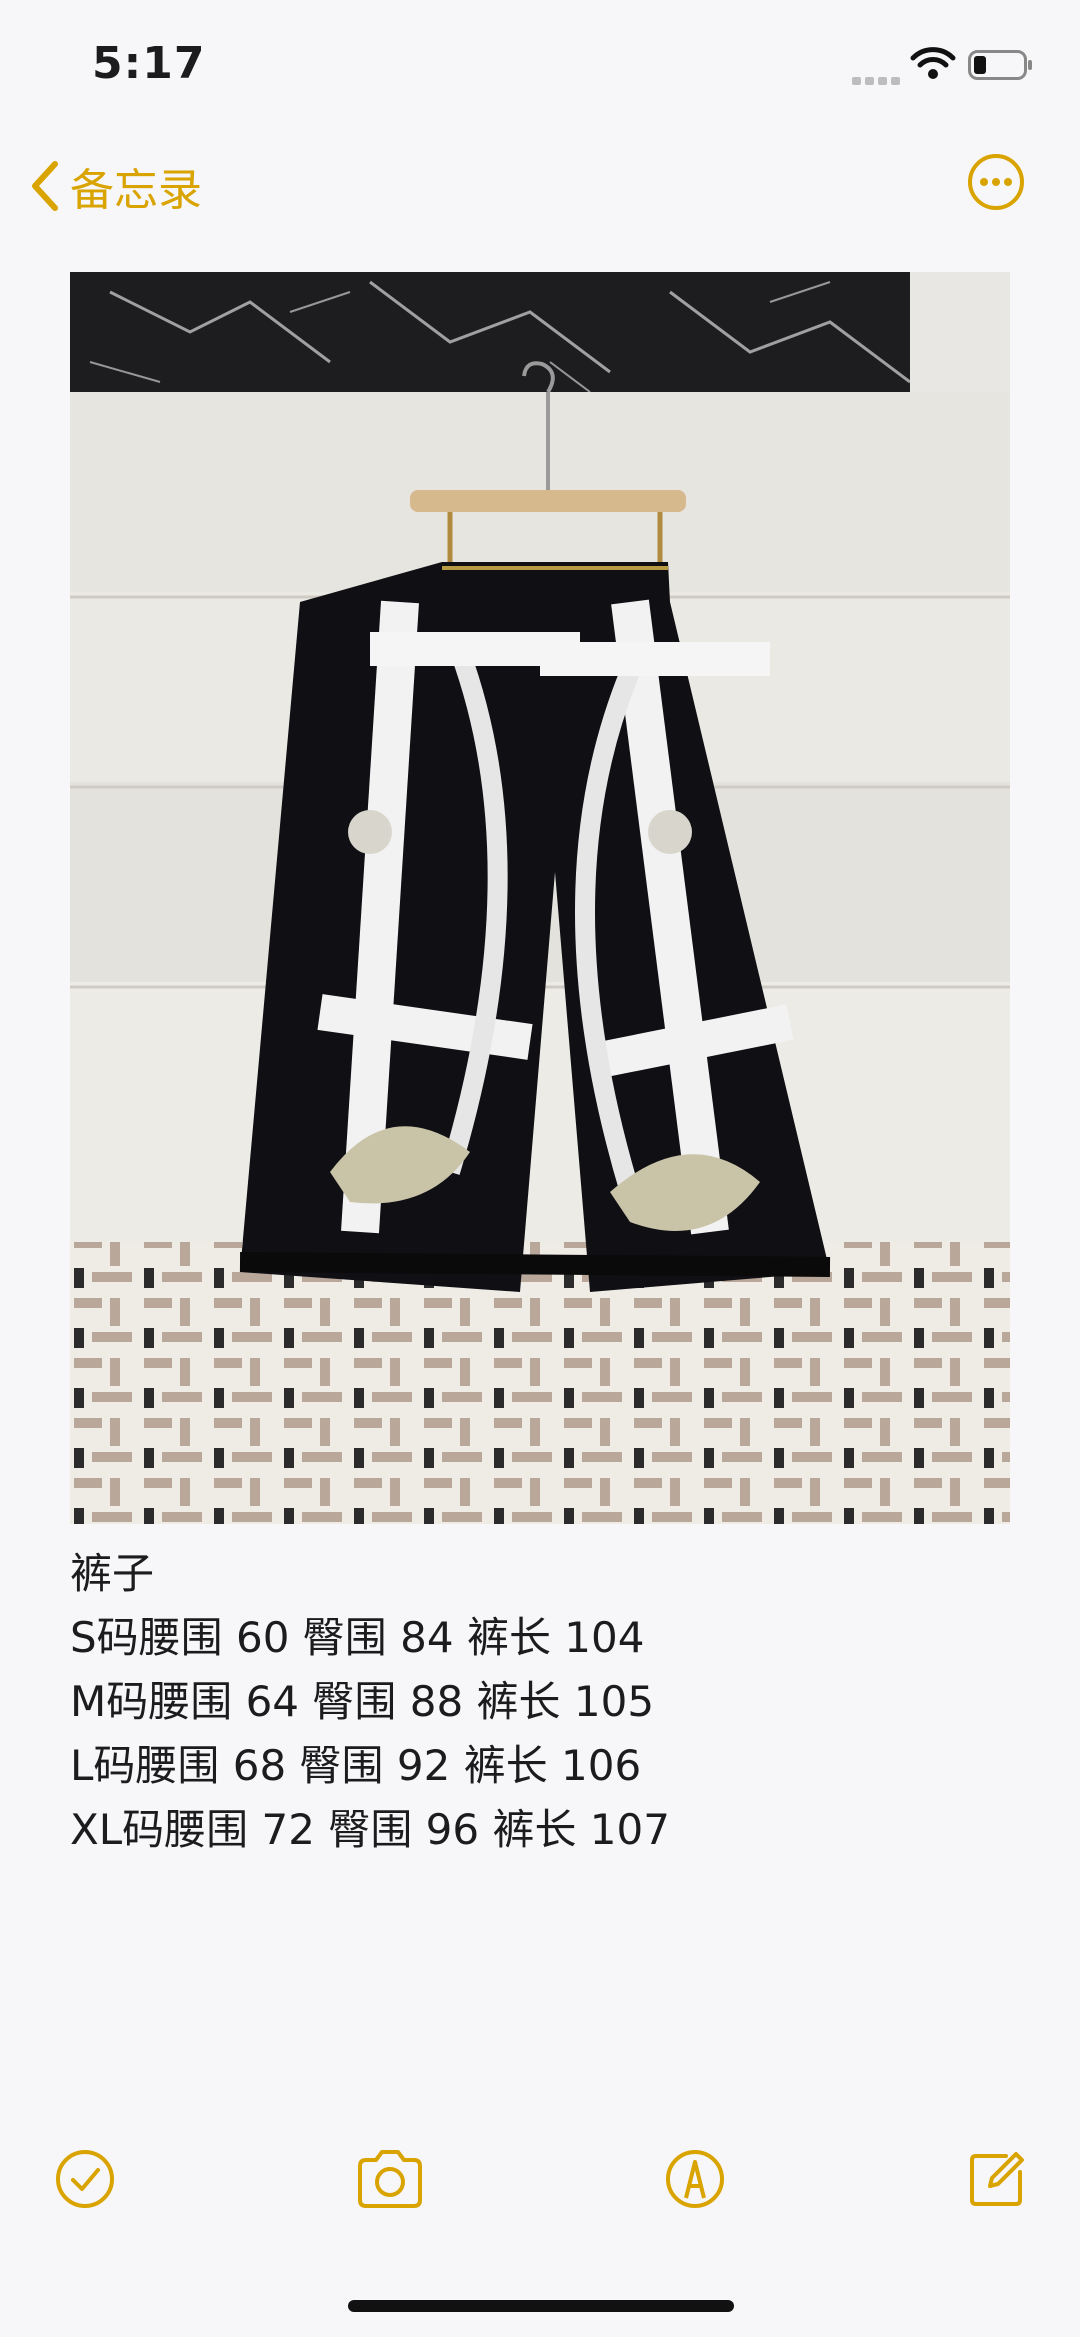 Image resolution: width=1080 pixels, height=2337 pixels. I want to click on ellipsis-circle-icon, so click(996, 182).